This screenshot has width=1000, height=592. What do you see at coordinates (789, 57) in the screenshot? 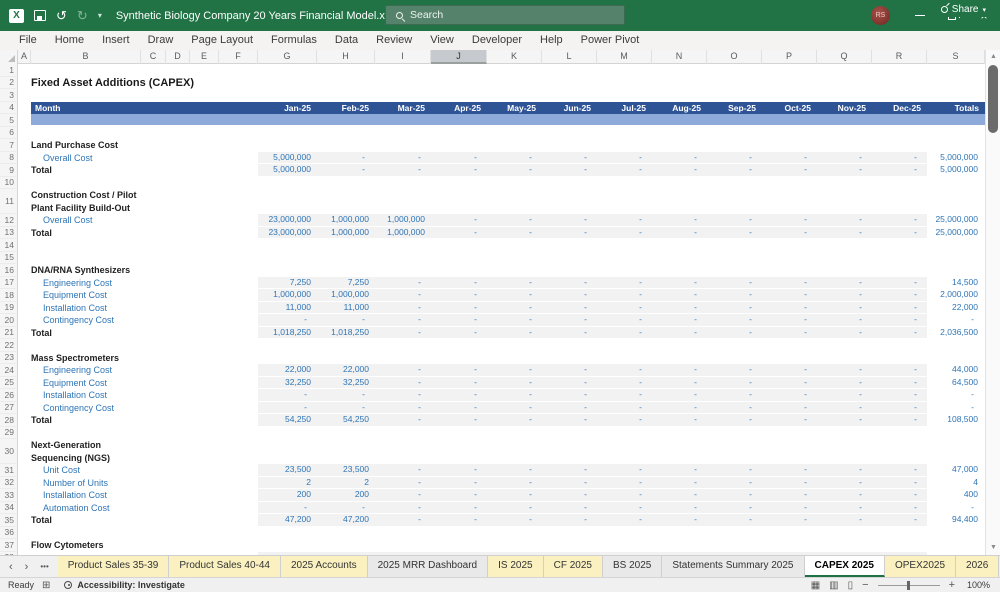
I see `column-header-P: P` at bounding box center [789, 57].